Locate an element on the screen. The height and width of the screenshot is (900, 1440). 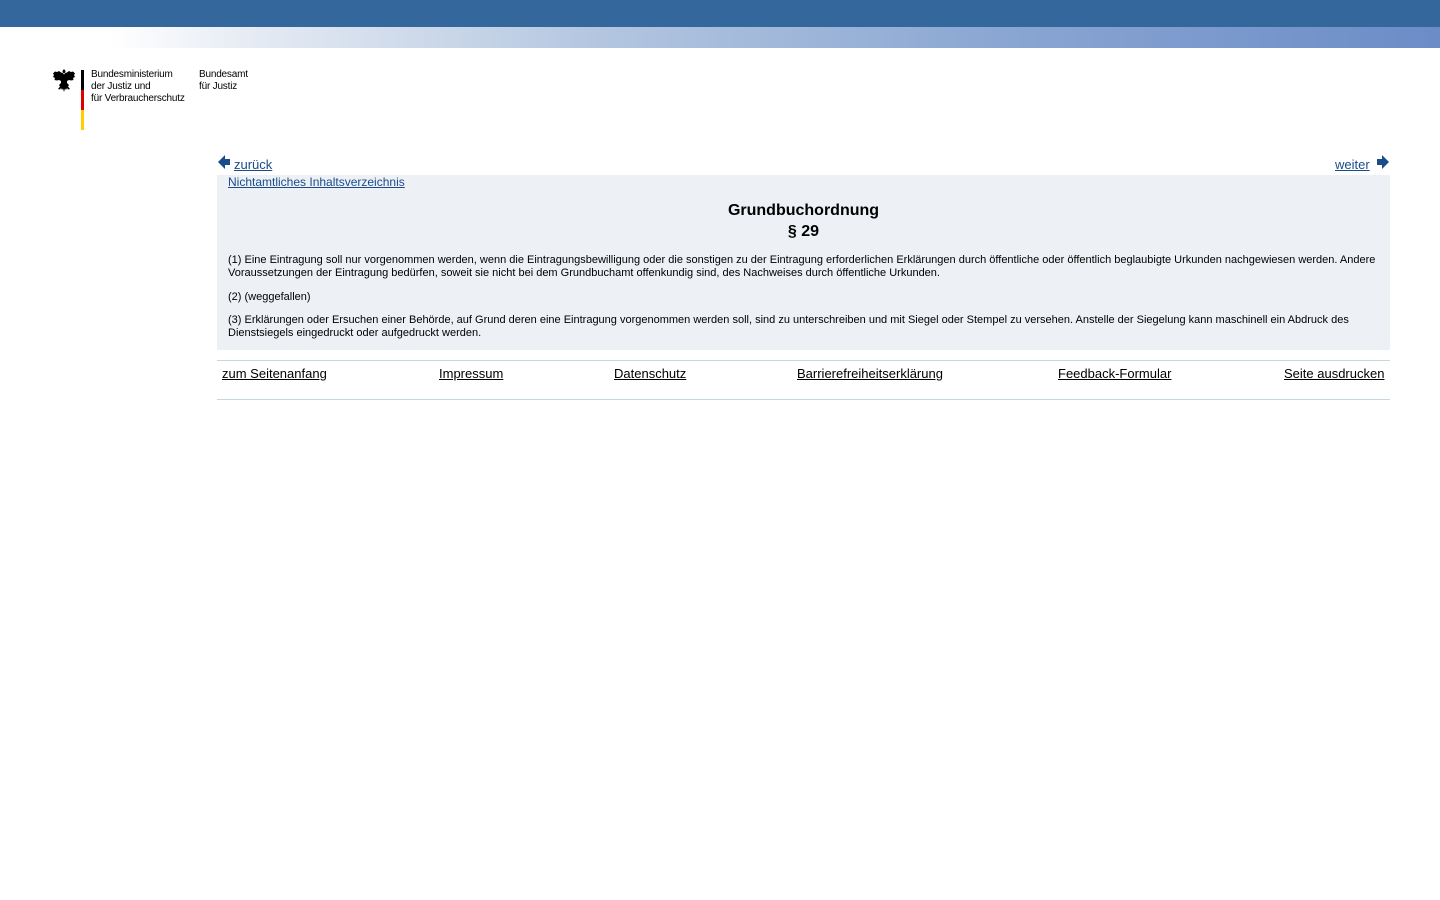
next-link: weiter is located at coordinates (1352, 164).